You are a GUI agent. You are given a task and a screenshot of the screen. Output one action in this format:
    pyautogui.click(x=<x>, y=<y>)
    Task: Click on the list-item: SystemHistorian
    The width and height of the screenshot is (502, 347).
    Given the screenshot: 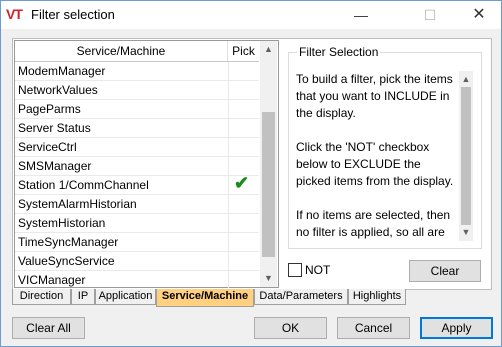 What is the action you would take?
    pyautogui.click(x=137, y=223)
    